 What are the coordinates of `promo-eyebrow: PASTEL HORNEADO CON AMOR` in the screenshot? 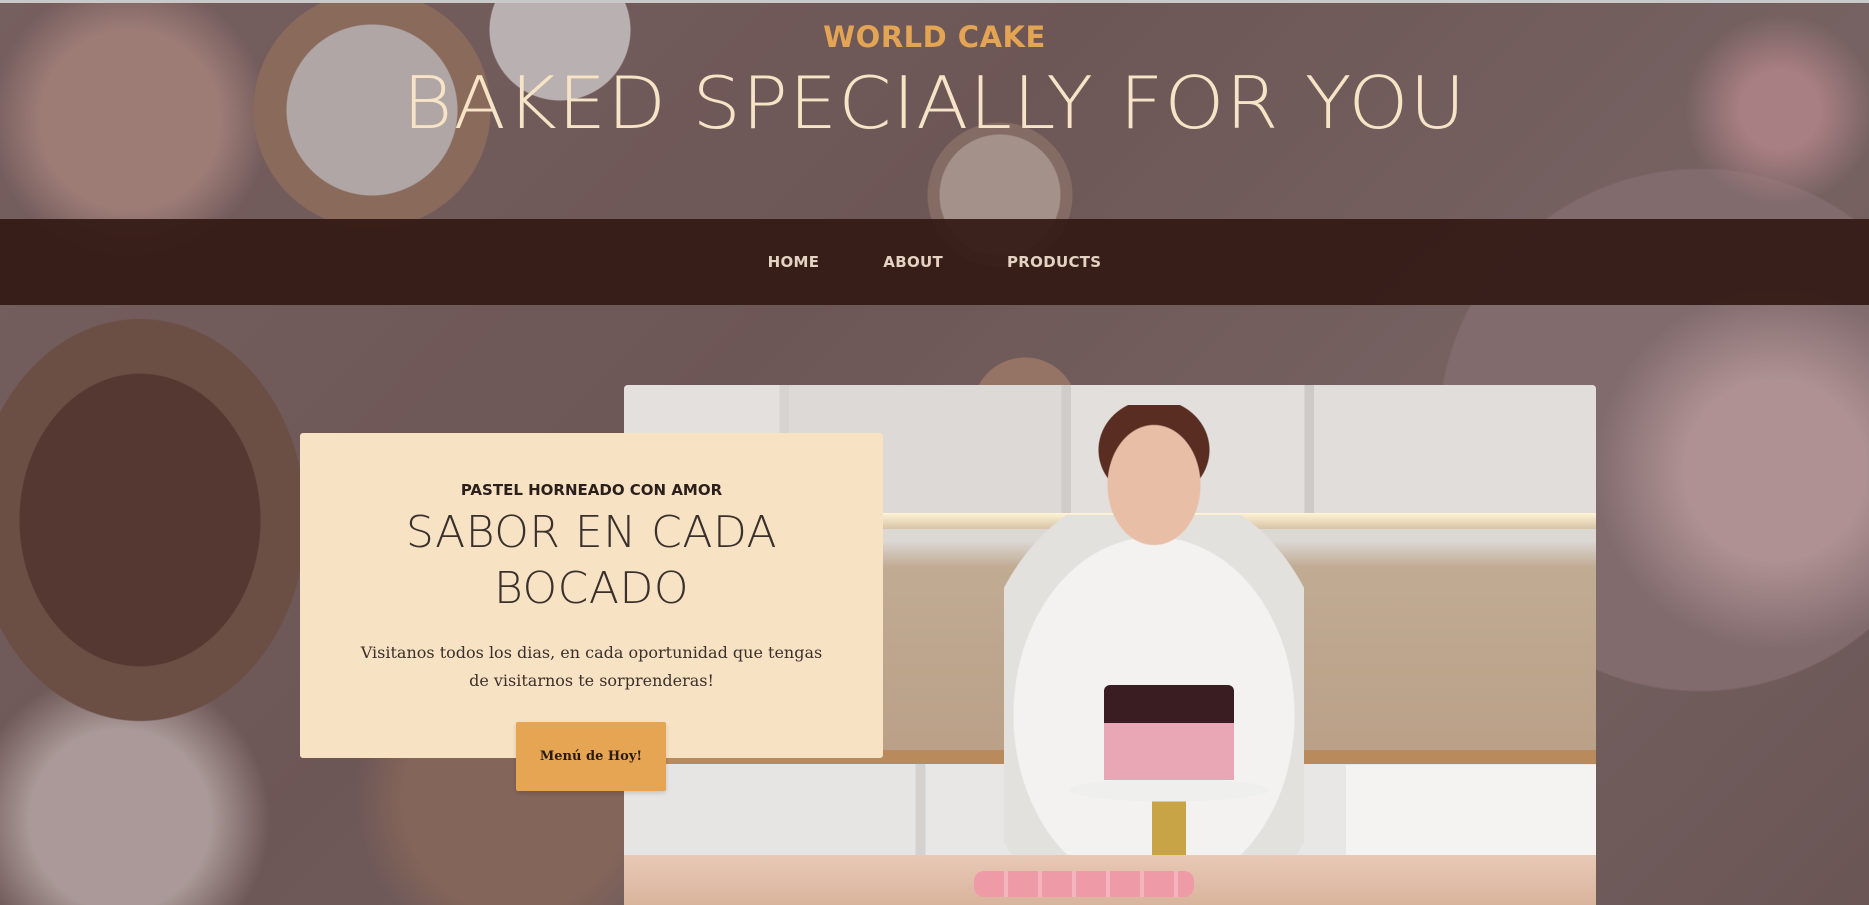 It's located at (591, 490).